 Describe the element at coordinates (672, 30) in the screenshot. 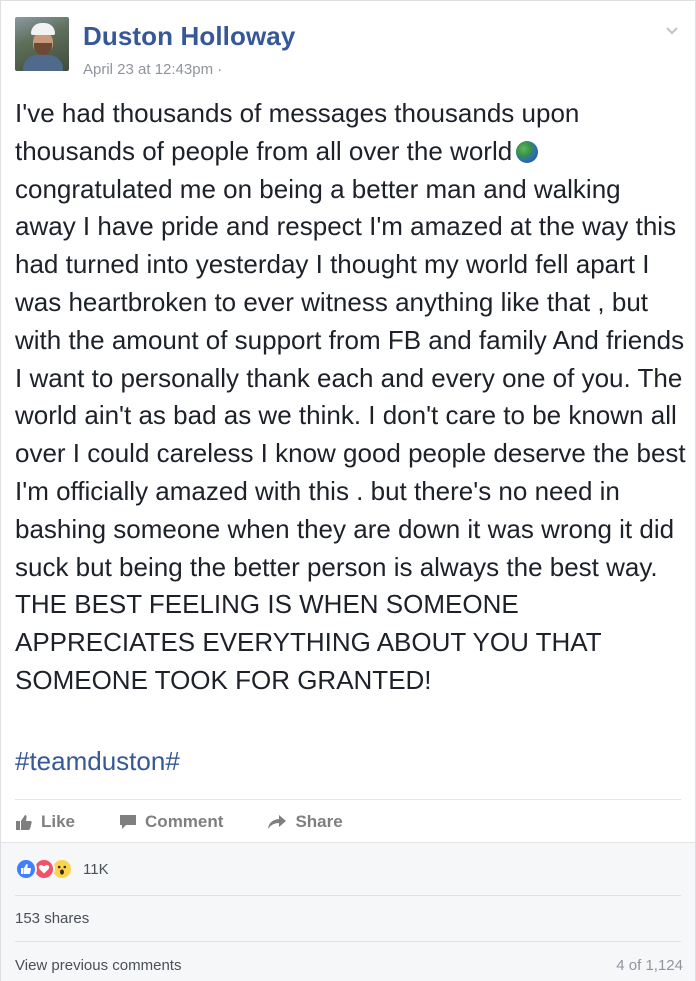

I see `chevron-down-icon` at that location.